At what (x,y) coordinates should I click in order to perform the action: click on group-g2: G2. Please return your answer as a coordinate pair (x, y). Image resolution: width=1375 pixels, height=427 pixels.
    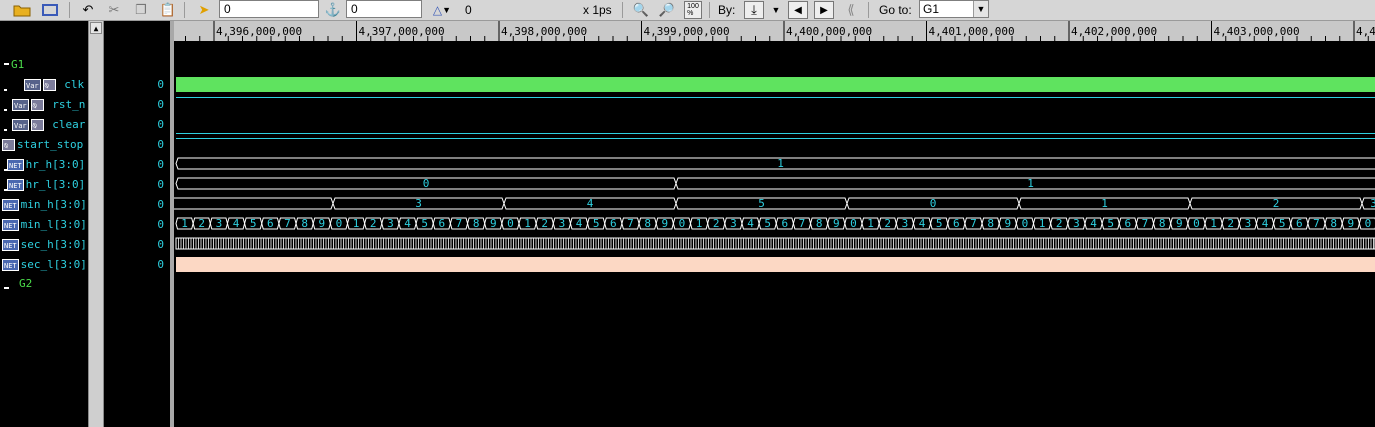
    Looking at the image, I should click on (25, 284).